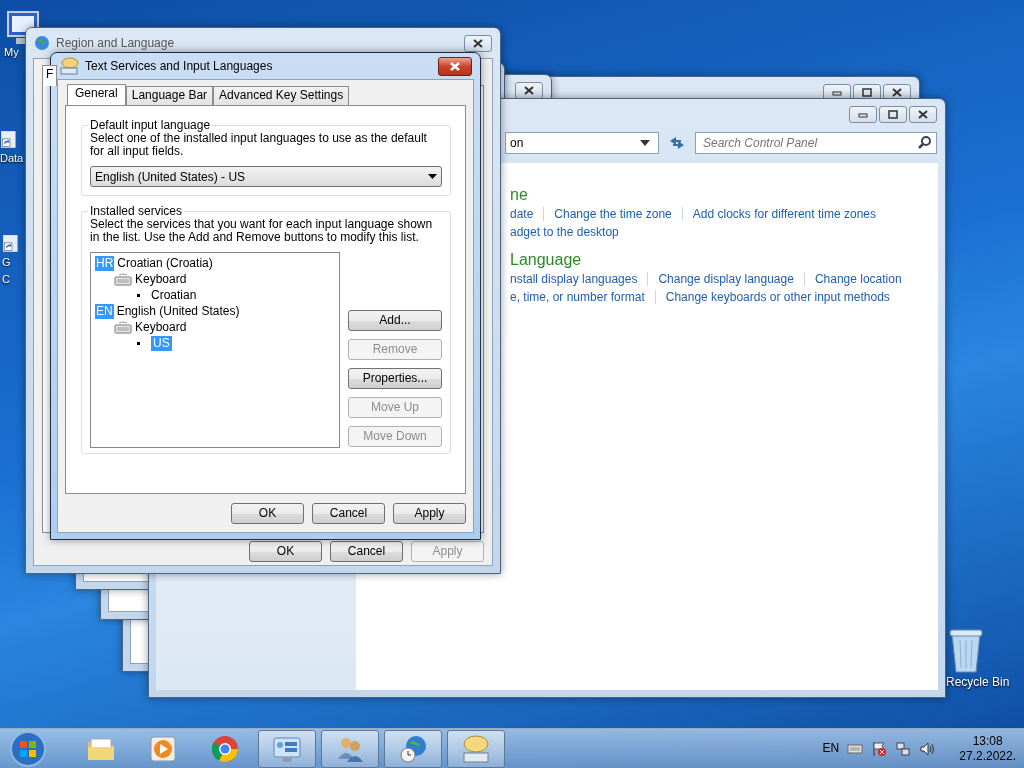  I want to click on tree-view: HR Croatian (Croatia) Keyboard Croatian EN English (United States) Keyboard US, so click(215, 350).